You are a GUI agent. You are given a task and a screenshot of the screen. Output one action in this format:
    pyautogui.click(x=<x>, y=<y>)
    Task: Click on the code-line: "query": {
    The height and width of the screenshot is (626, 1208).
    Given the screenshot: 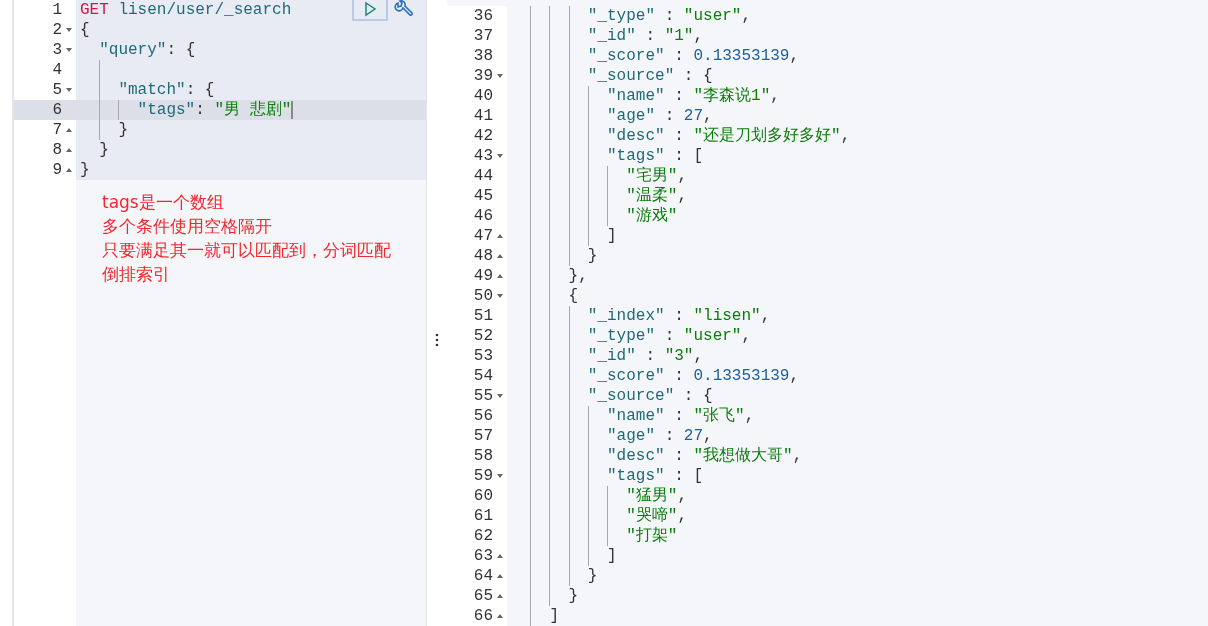 What is the action you would take?
    pyautogui.click(x=147, y=50)
    